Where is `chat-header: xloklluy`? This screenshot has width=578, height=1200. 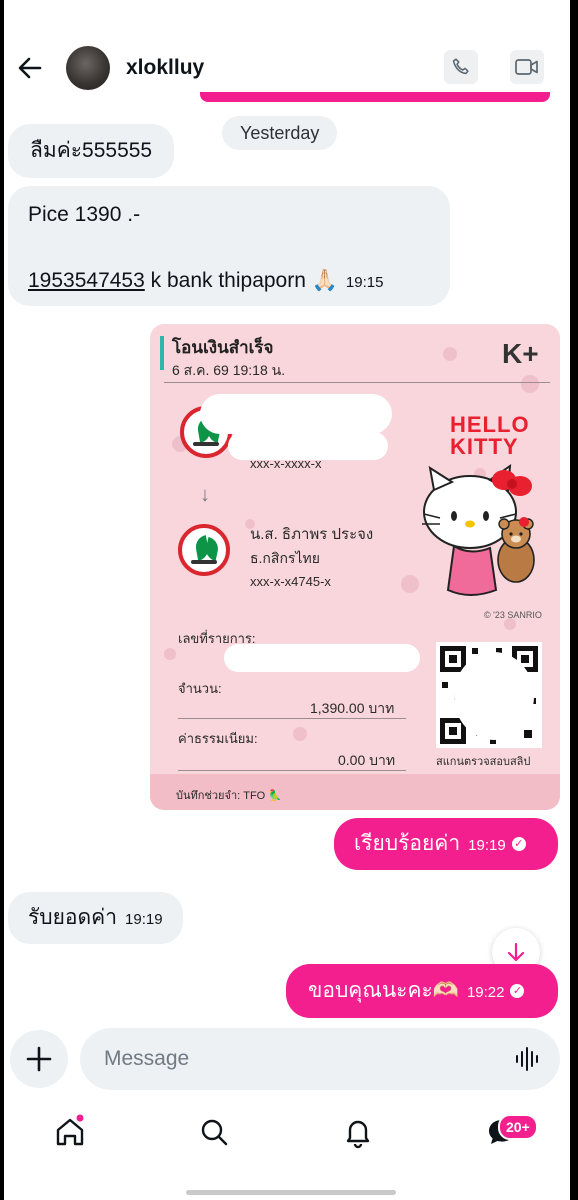
chat-header: xloklluy is located at coordinates (287, 70).